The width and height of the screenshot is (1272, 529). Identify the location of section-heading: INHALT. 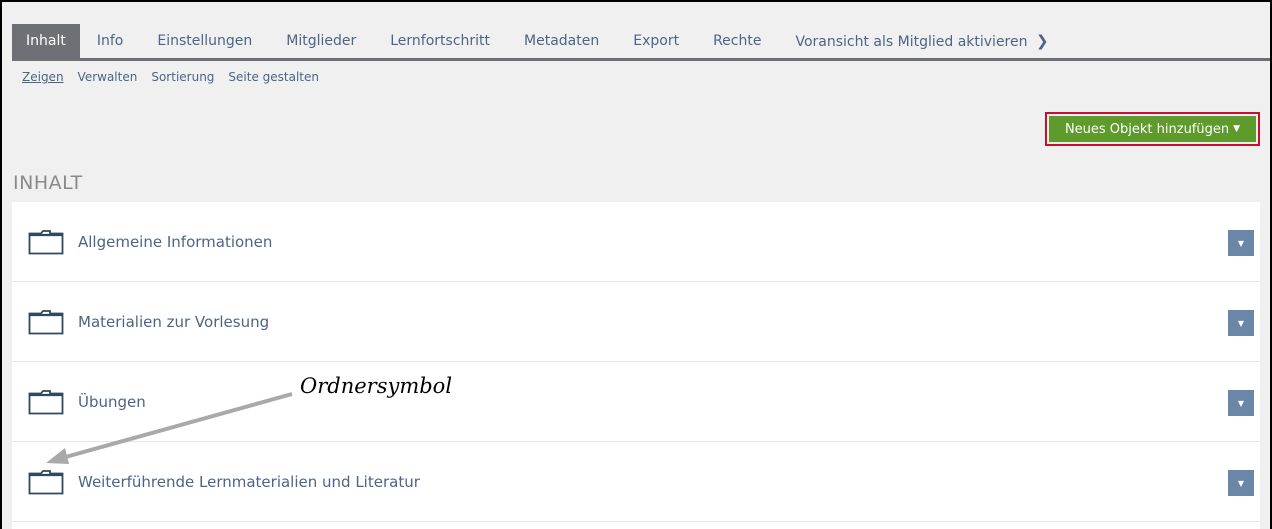
(48, 183).